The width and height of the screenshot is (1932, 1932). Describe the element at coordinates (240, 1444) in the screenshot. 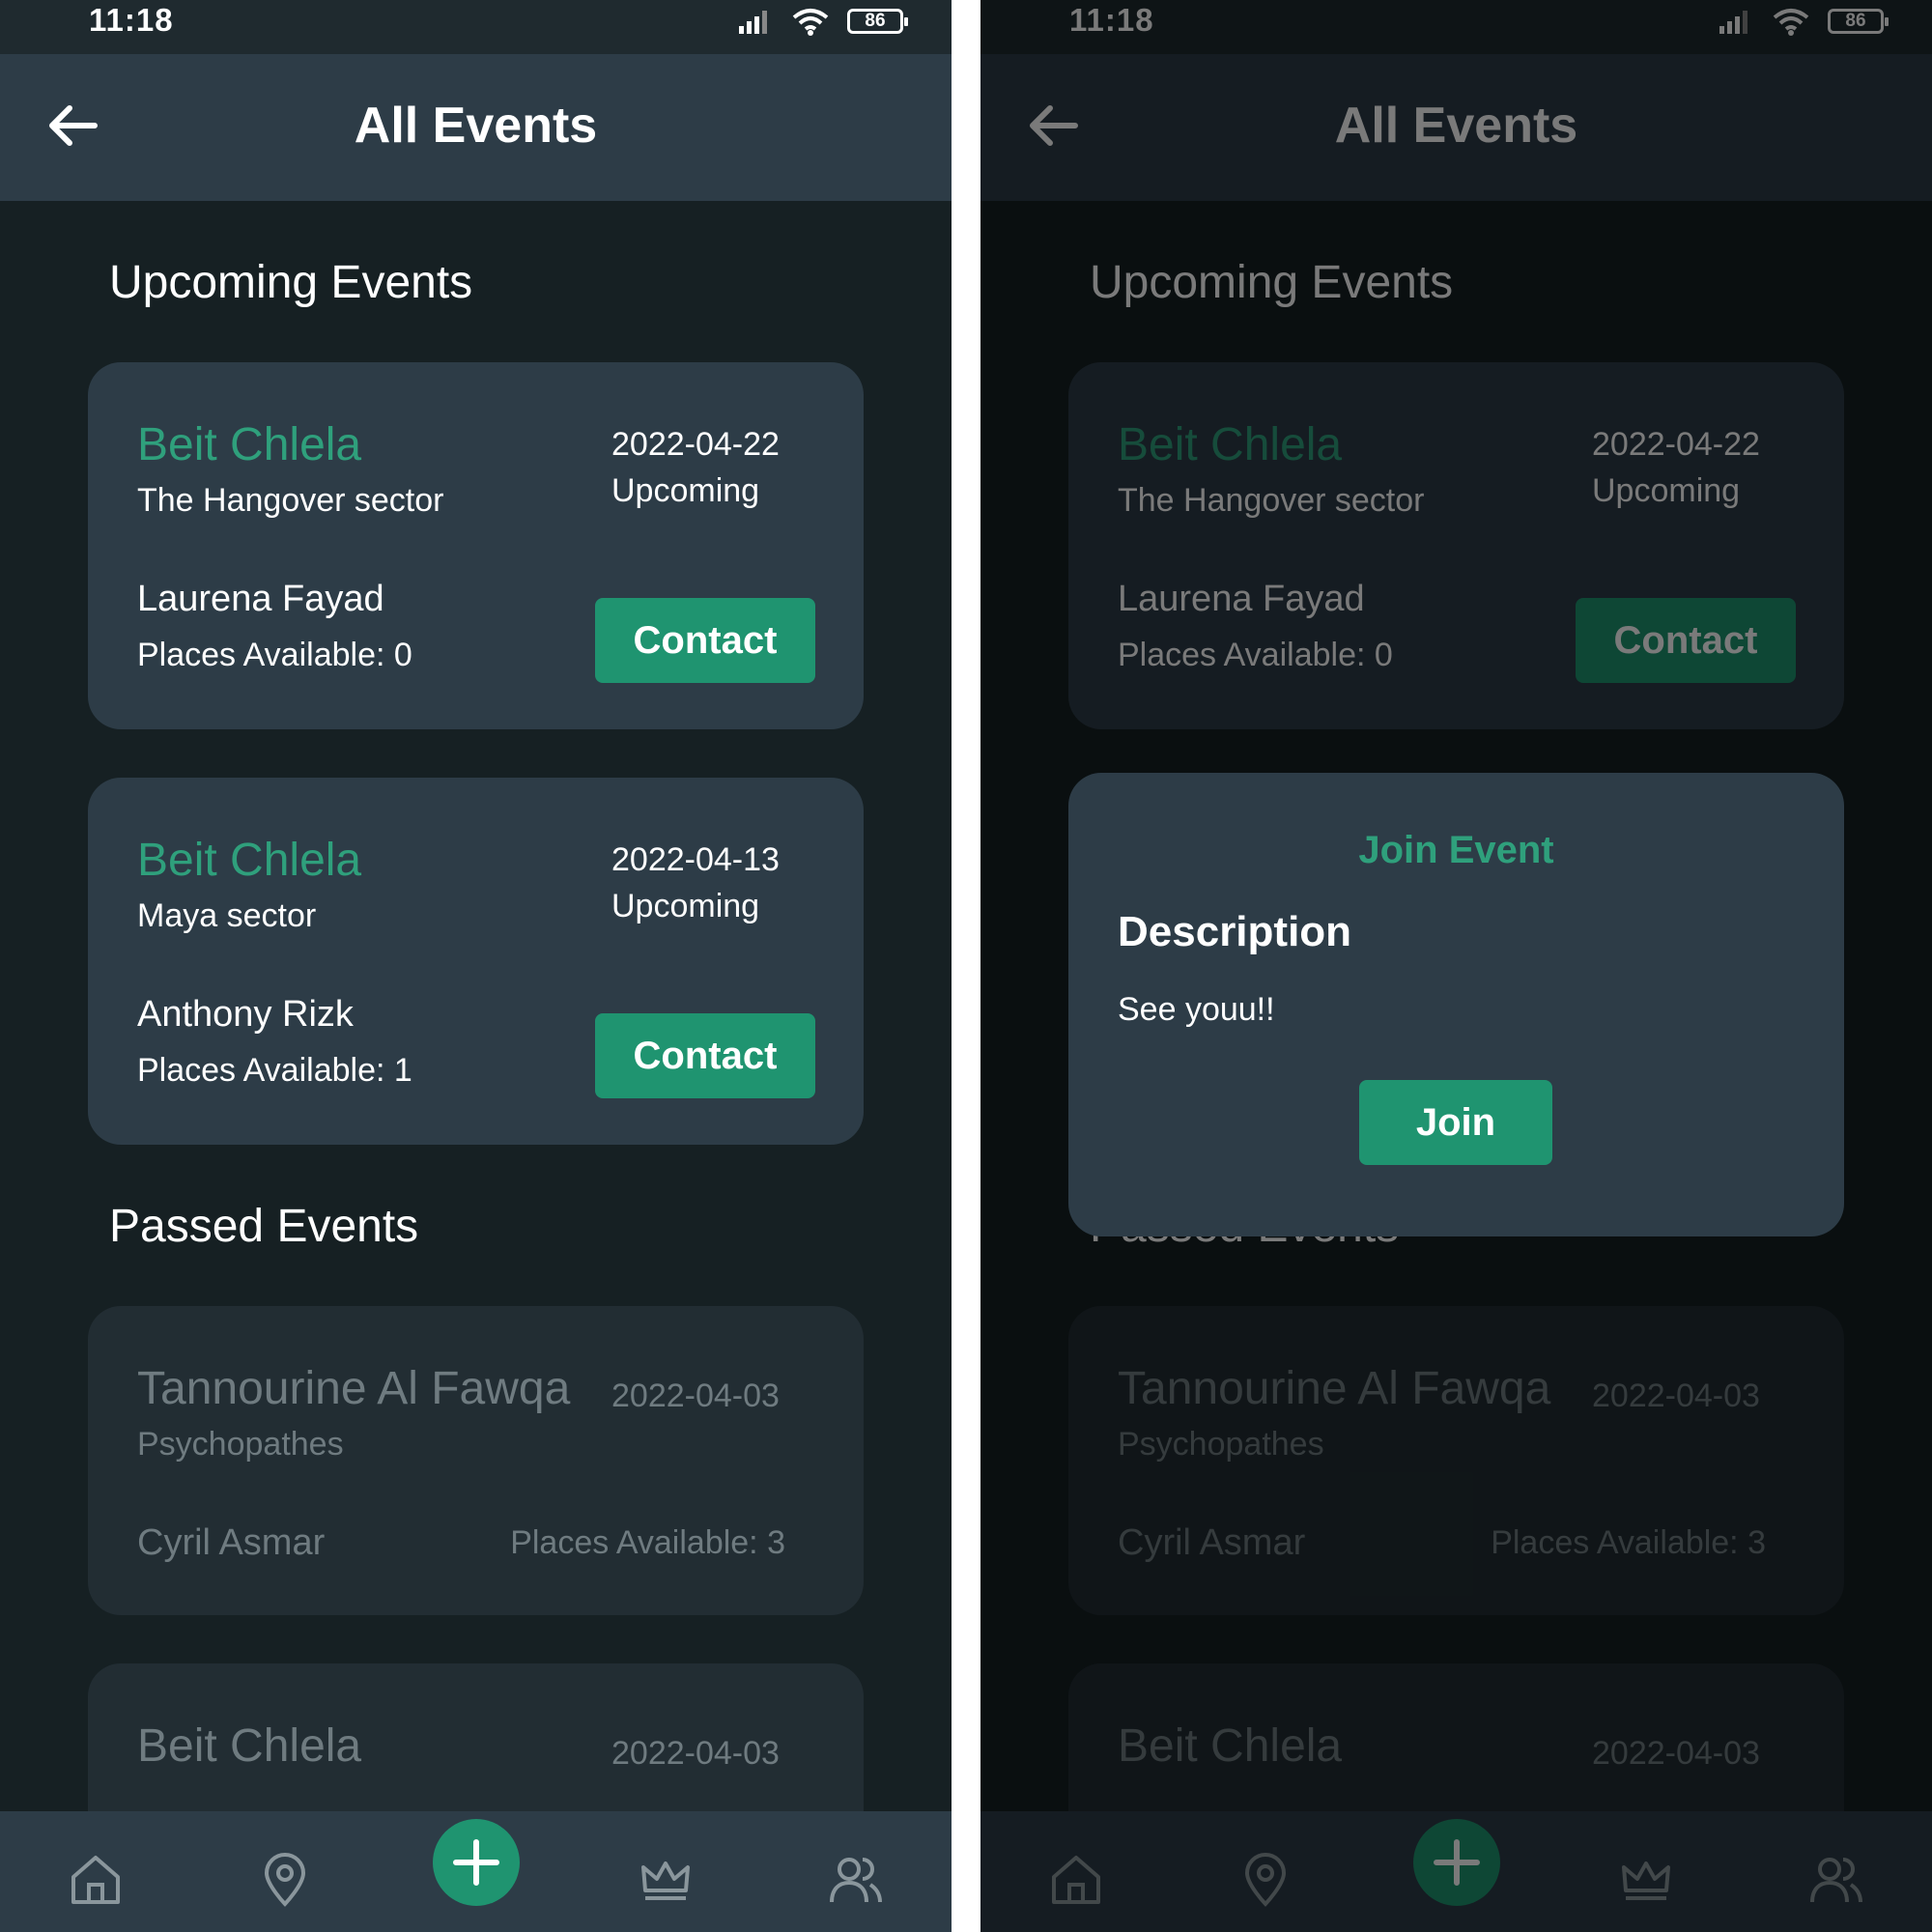

I see `event-sector: Psychopathes` at that location.